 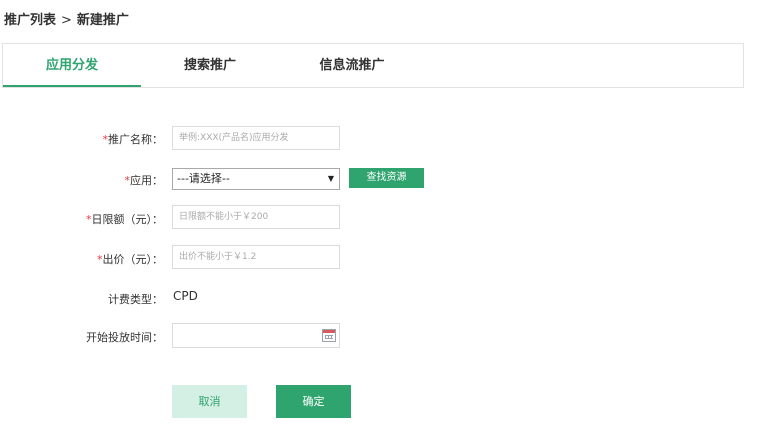 I want to click on breadcrumb-current: 新建推广, so click(x=102, y=20).